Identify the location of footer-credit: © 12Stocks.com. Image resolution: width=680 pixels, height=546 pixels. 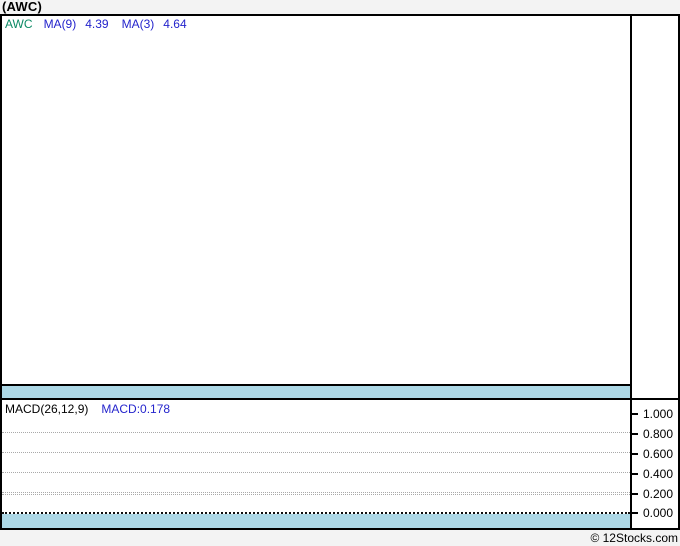
(634, 538).